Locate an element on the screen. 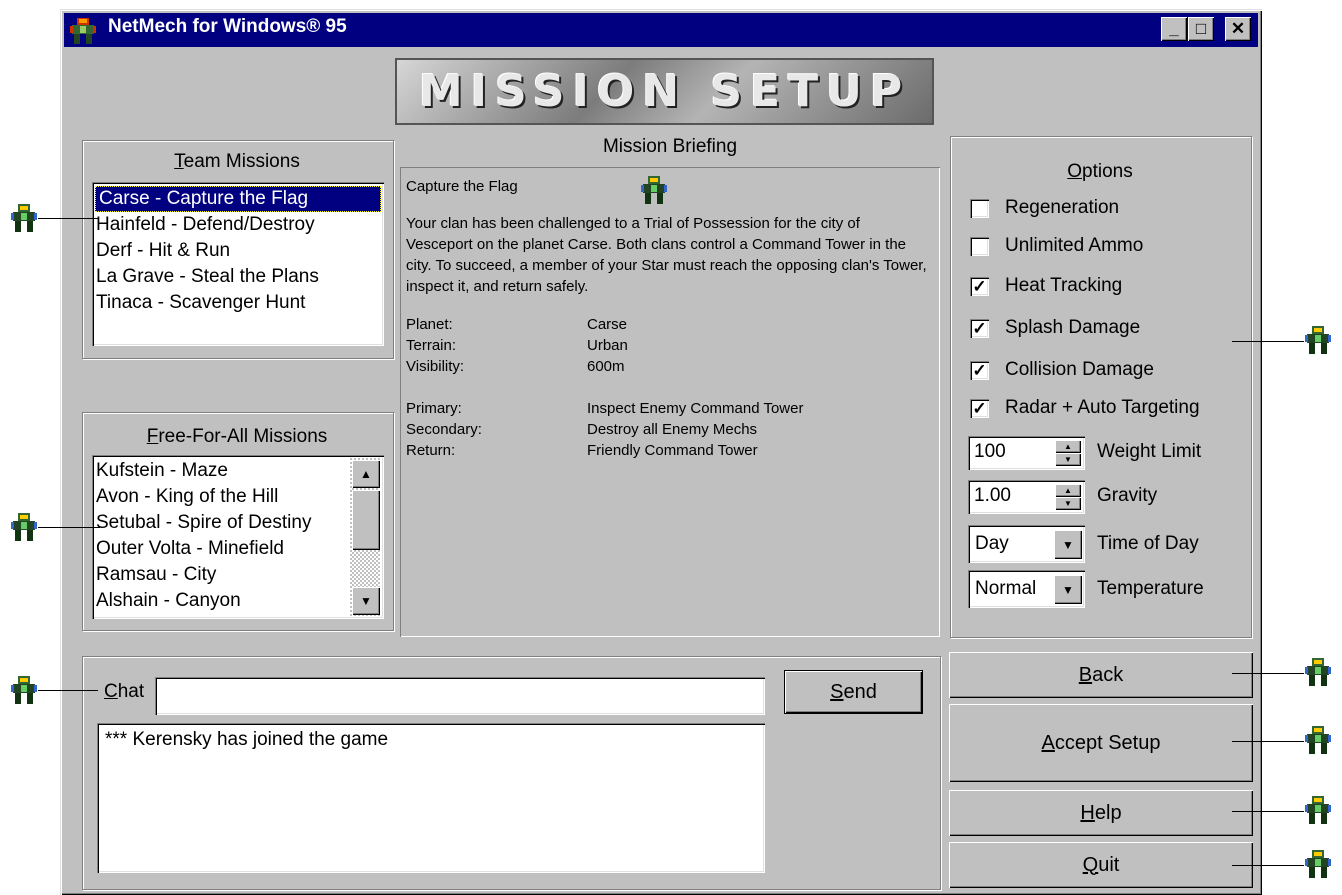  ffa-missions-label: Free-For-All Missions is located at coordinates (237, 436).